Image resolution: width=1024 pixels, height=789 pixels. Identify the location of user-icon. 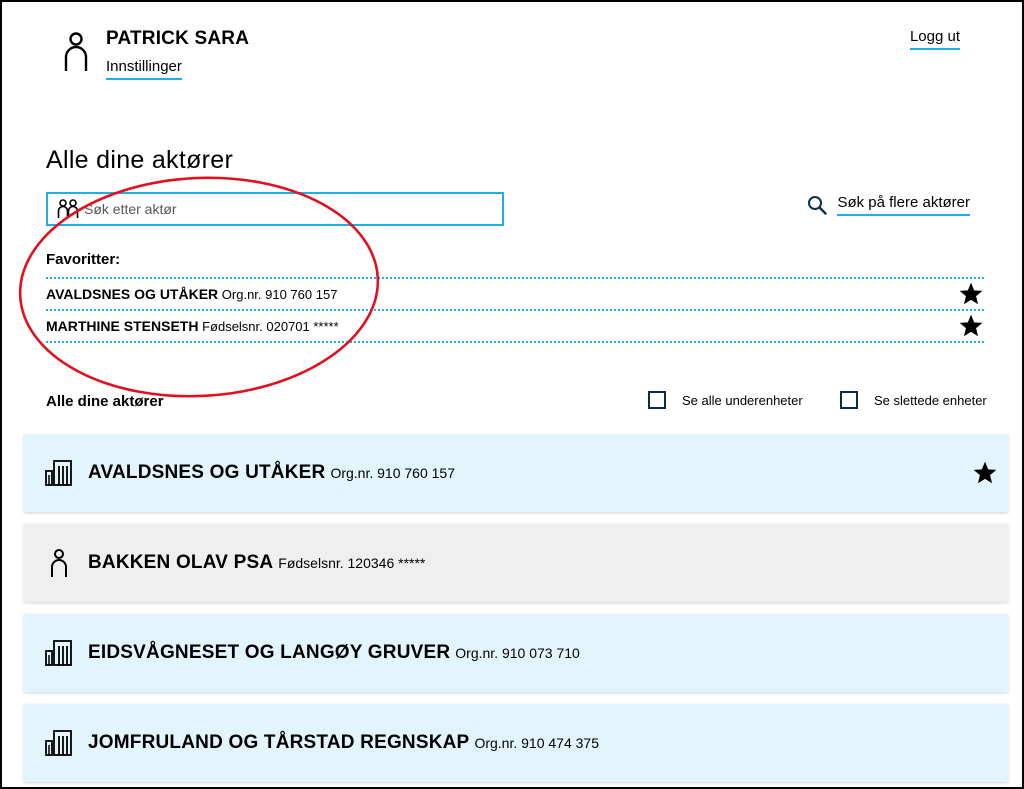
(76, 51).